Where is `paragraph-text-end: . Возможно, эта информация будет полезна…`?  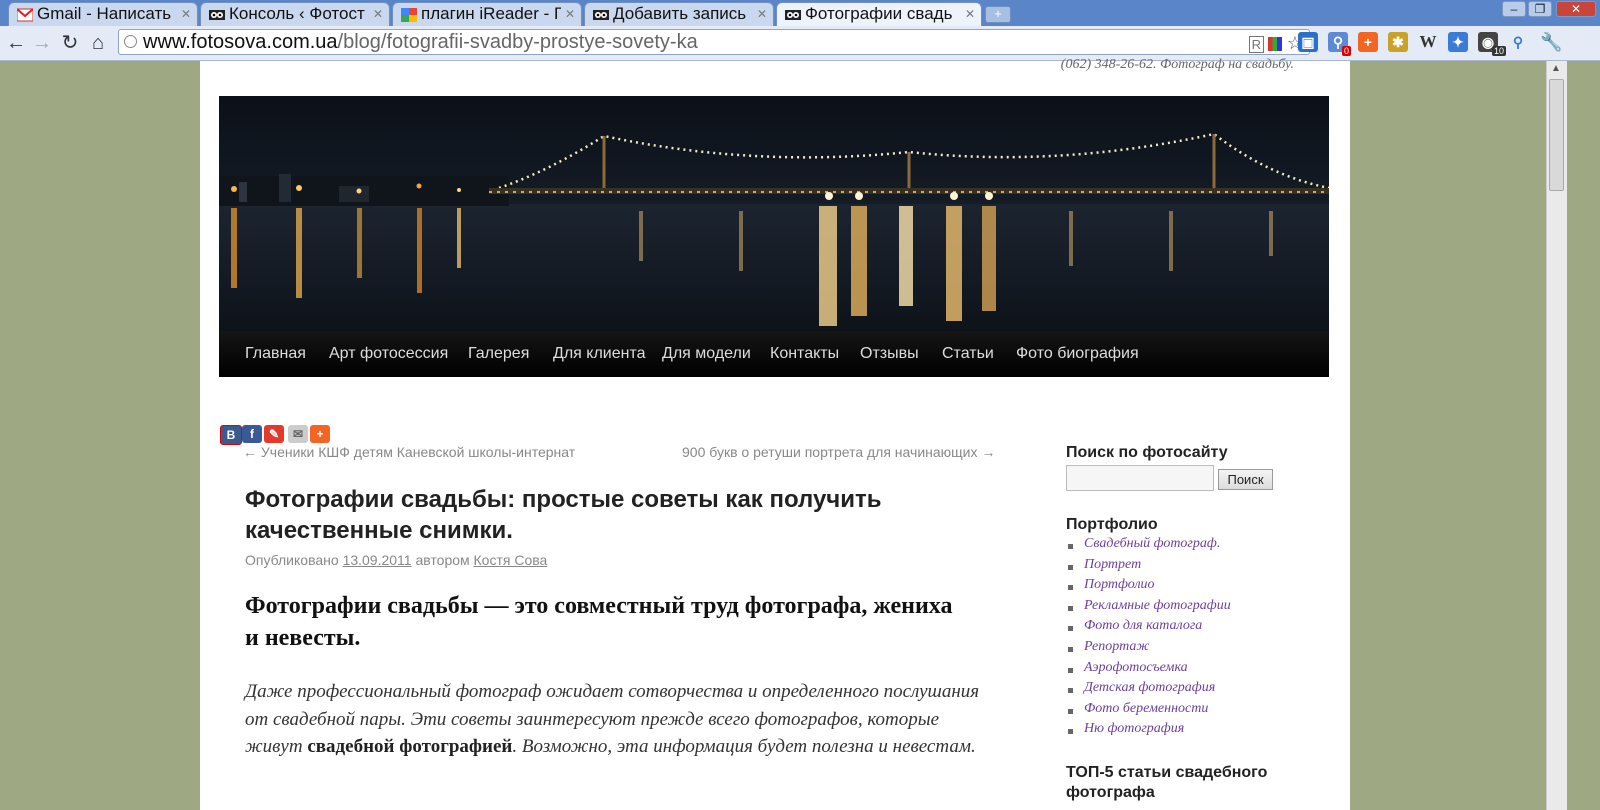 paragraph-text-end: . Возможно, эта информация будет полезна… is located at coordinates (744, 746).